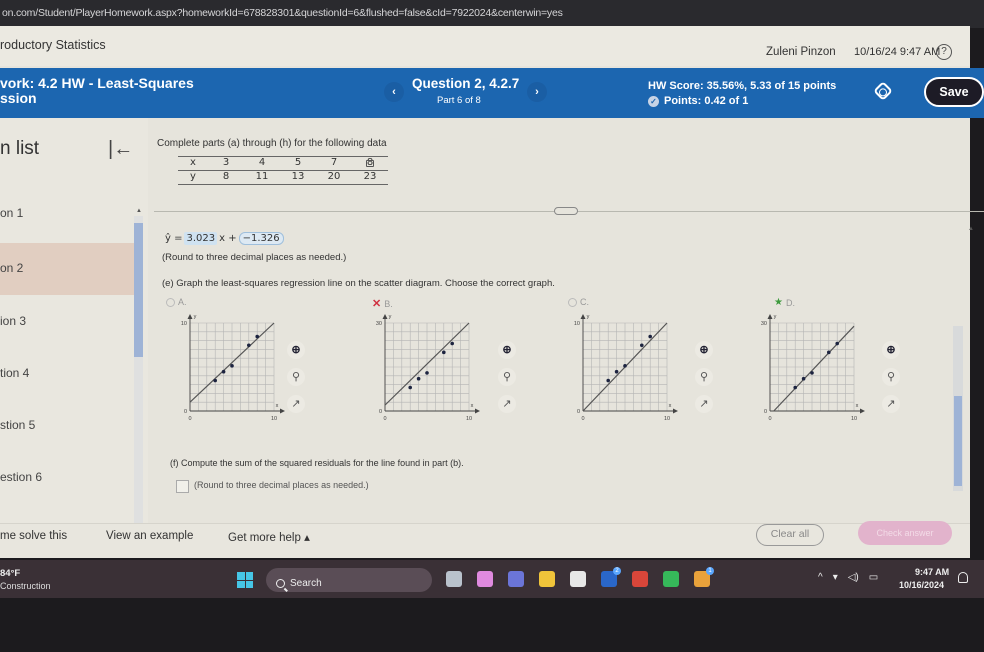 This screenshot has width=984, height=652. What do you see at coordinates (68, 269) in the screenshot?
I see `sidebar-item-question-2: on 2` at bounding box center [68, 269].